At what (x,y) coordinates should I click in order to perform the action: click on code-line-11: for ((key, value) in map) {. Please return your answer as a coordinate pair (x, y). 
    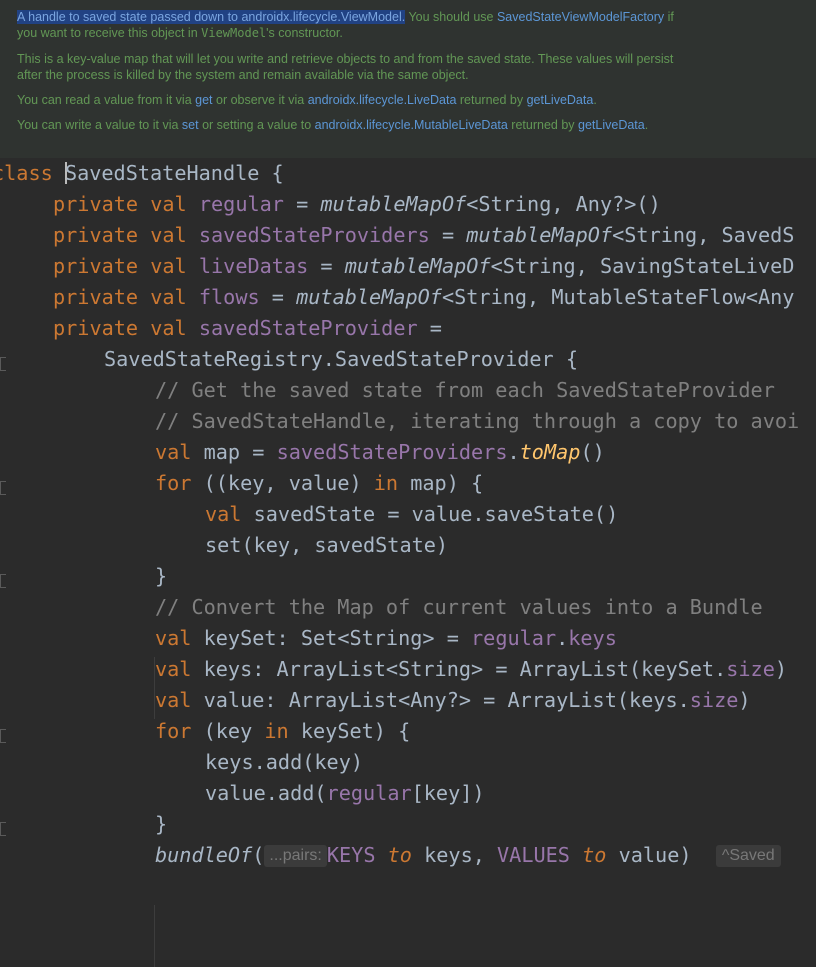
    Looking at the image, I should click on (319, 483).